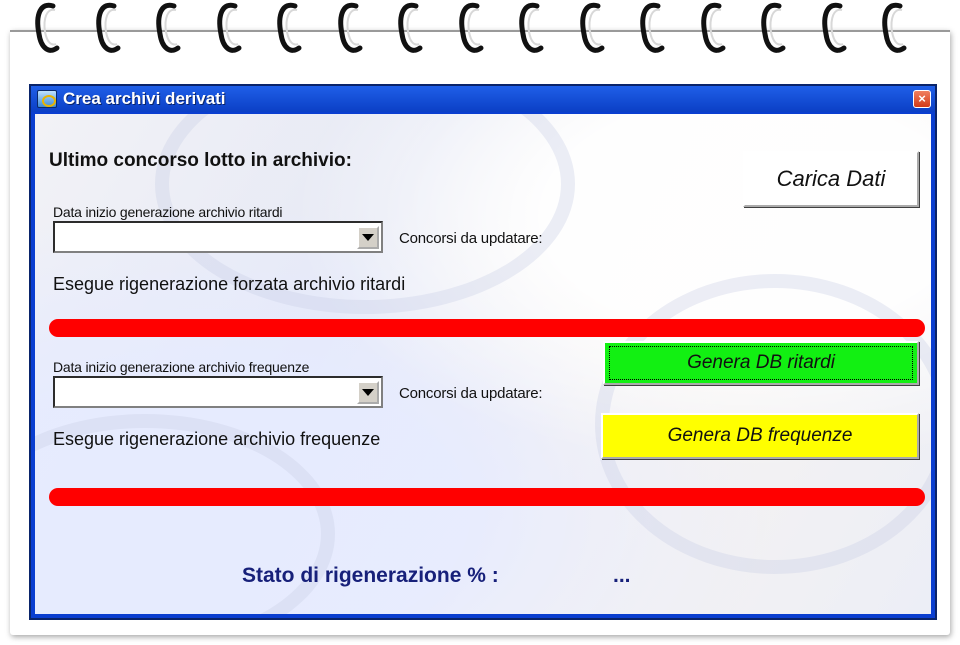  I want to click on load-data-button: Carica Dati, so click(831, 179).